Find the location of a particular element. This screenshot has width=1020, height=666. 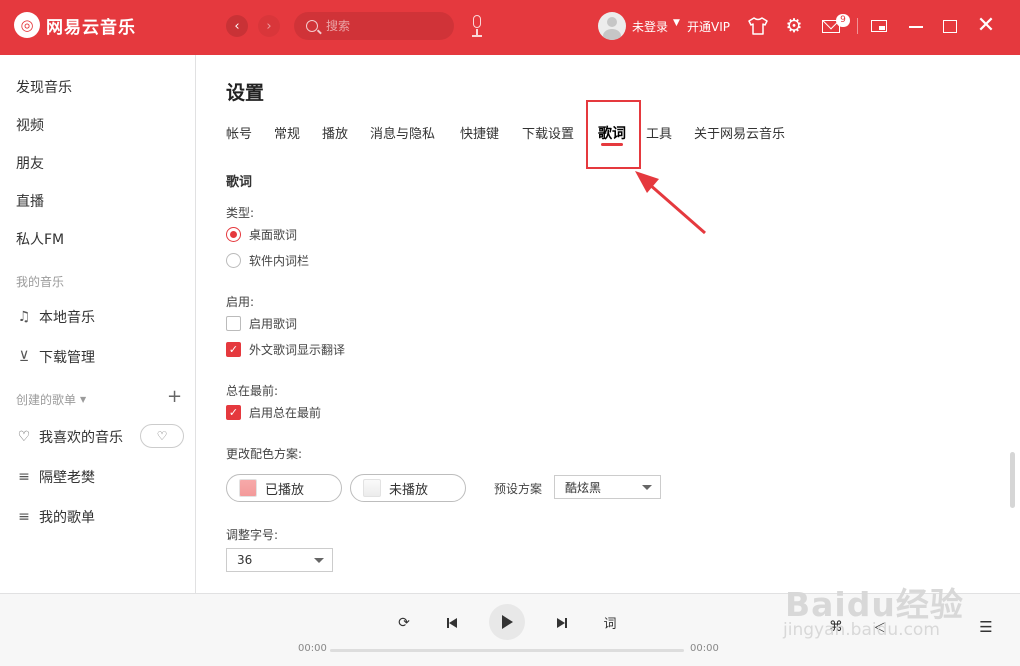

mail-badge: 9 is located at coordinates (843, 20).